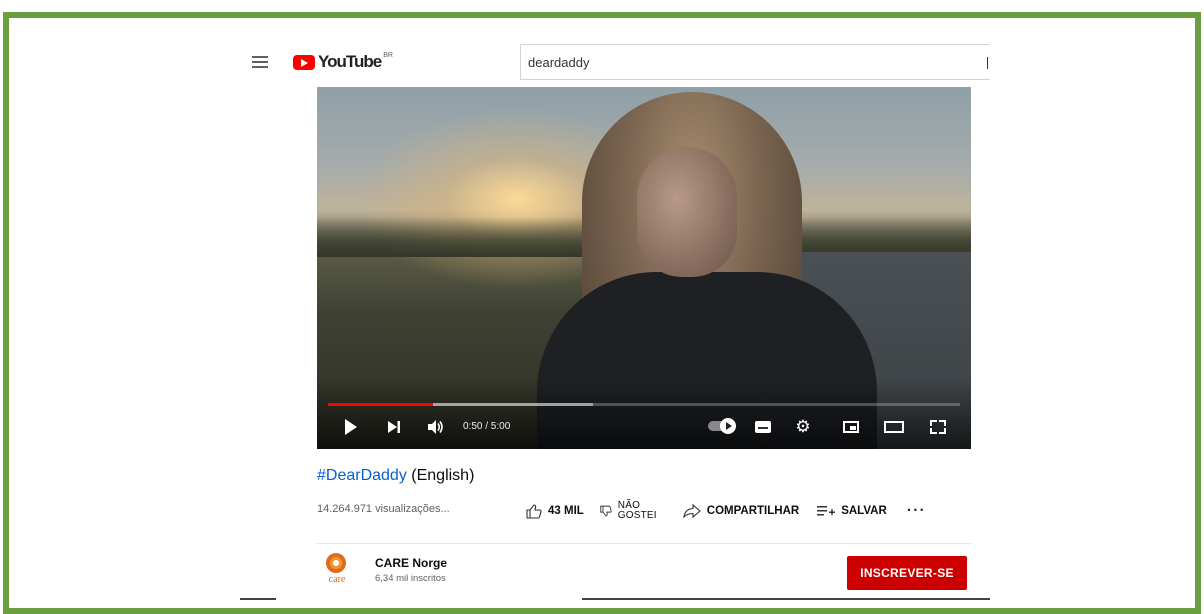  Describe the element at coordinates (687, 212) in the screenshot. I see `video-scene-face` at that location.